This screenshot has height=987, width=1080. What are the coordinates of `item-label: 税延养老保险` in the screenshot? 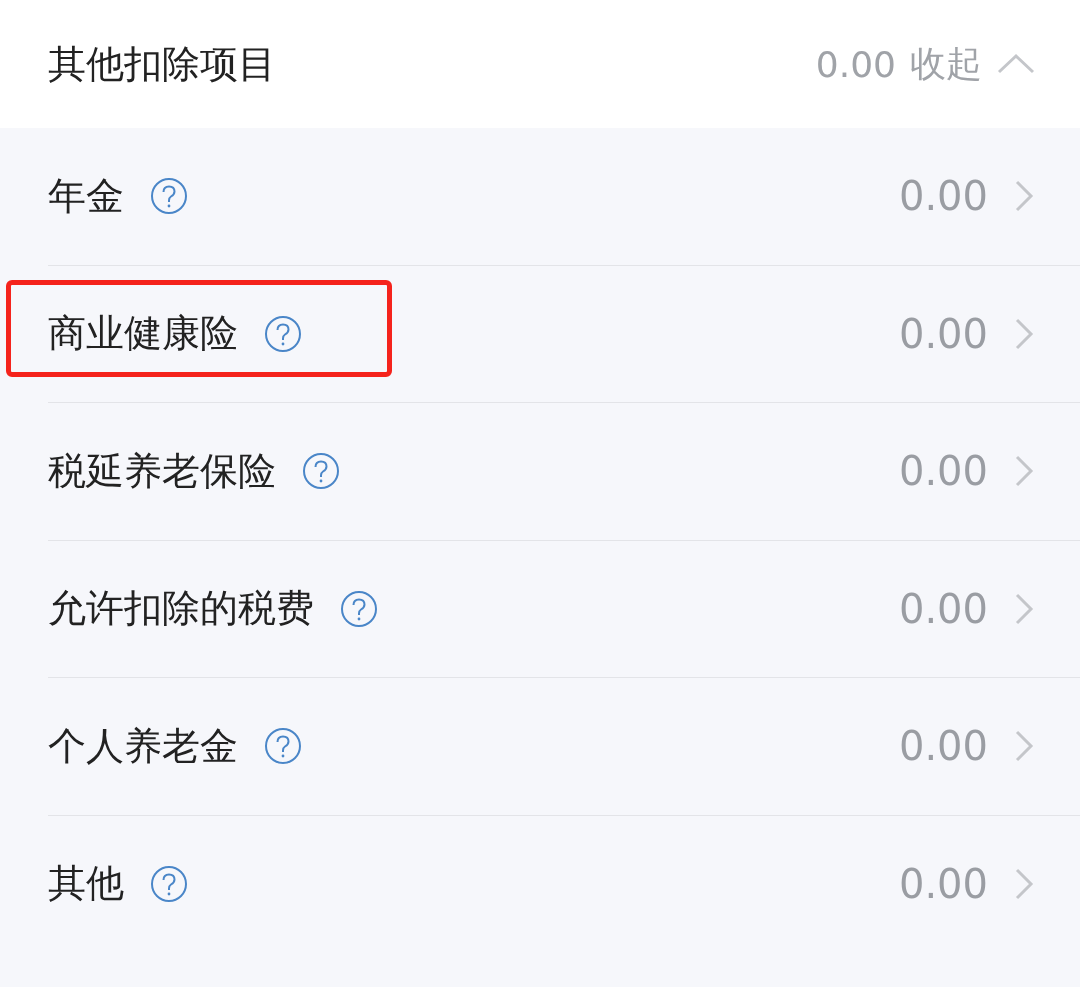 It's located at (162, 471).